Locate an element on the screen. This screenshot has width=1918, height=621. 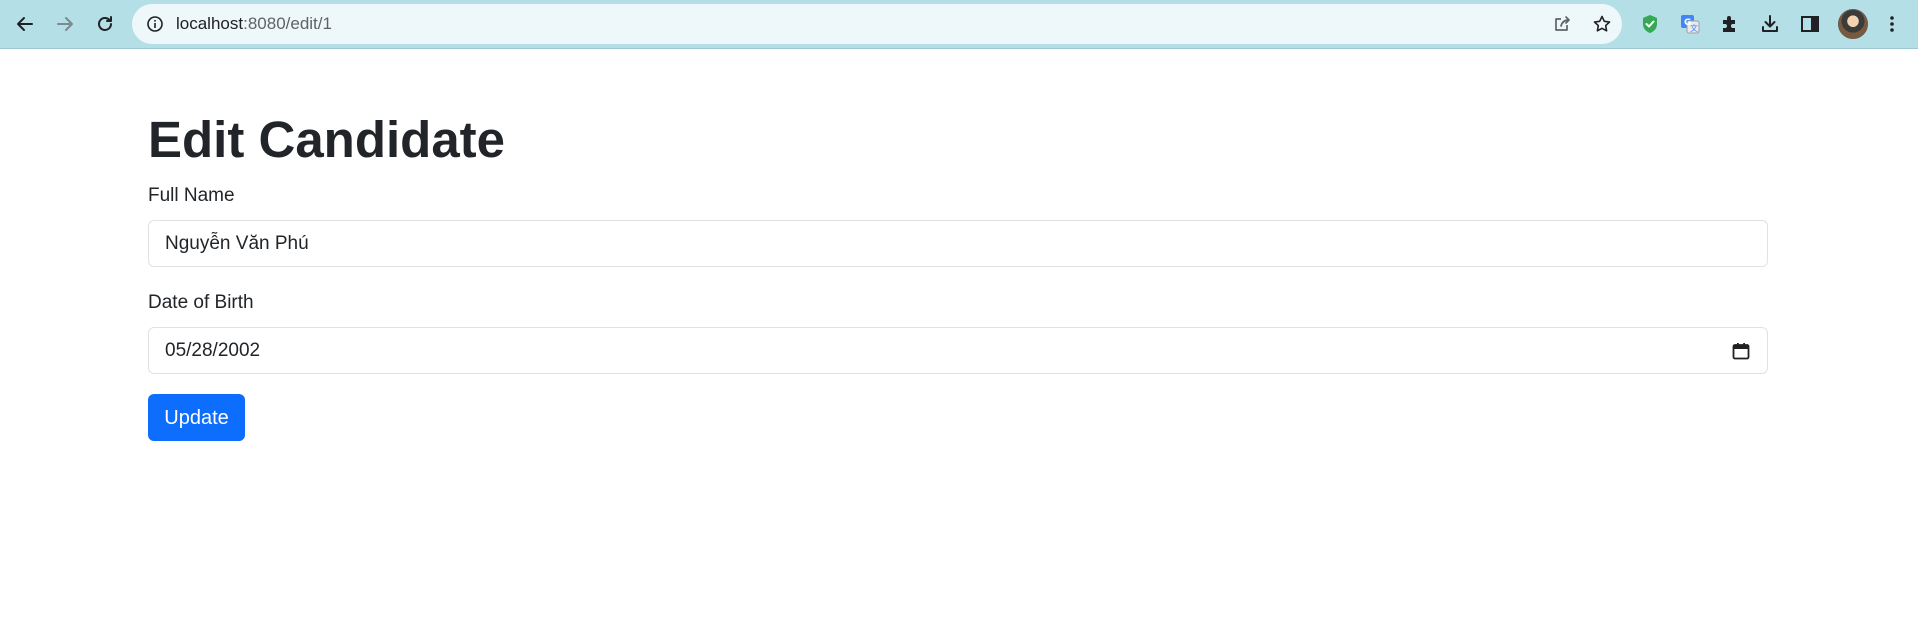
kebab-menu-icon is located at coordinates (1892, 24).